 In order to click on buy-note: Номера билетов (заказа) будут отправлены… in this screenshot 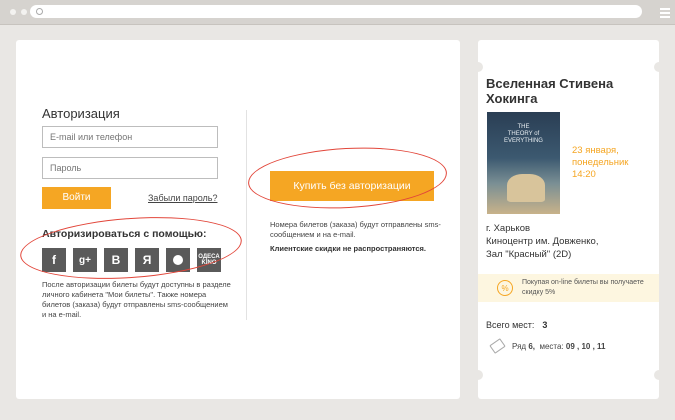, I will do `click(355, 229)`.